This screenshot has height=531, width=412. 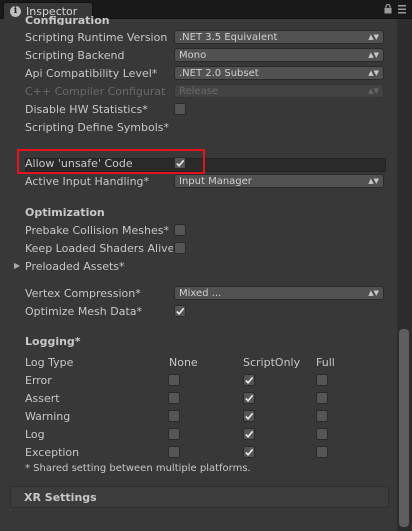 I want to click on scripting-backend-label: Scripting Backend, so click(x=75, y=55).